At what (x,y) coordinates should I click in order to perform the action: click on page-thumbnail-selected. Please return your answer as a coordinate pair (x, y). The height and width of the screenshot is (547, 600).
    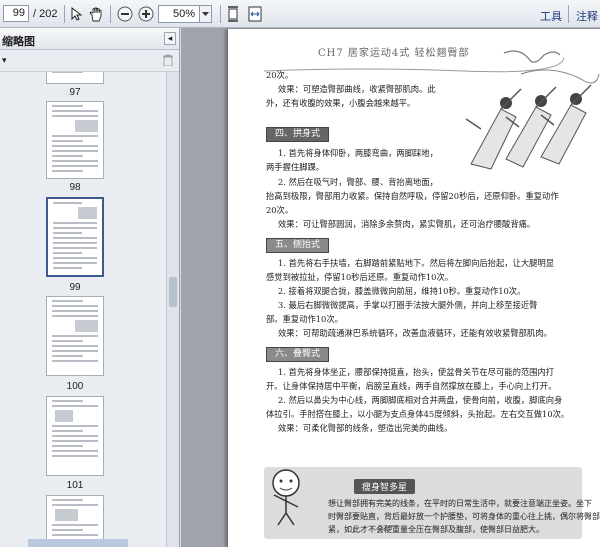
    Looking at the image, I should click on (75, 237).